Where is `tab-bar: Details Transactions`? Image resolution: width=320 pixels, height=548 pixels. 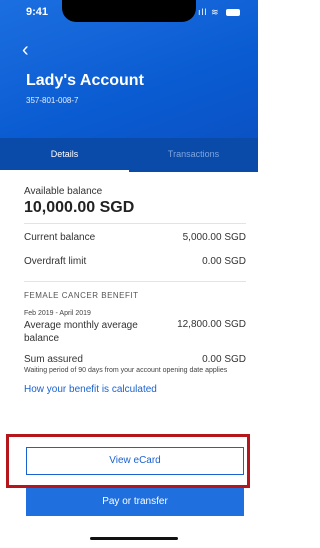
tab-bar: Details Transactions is located at coordinates (129, 155).